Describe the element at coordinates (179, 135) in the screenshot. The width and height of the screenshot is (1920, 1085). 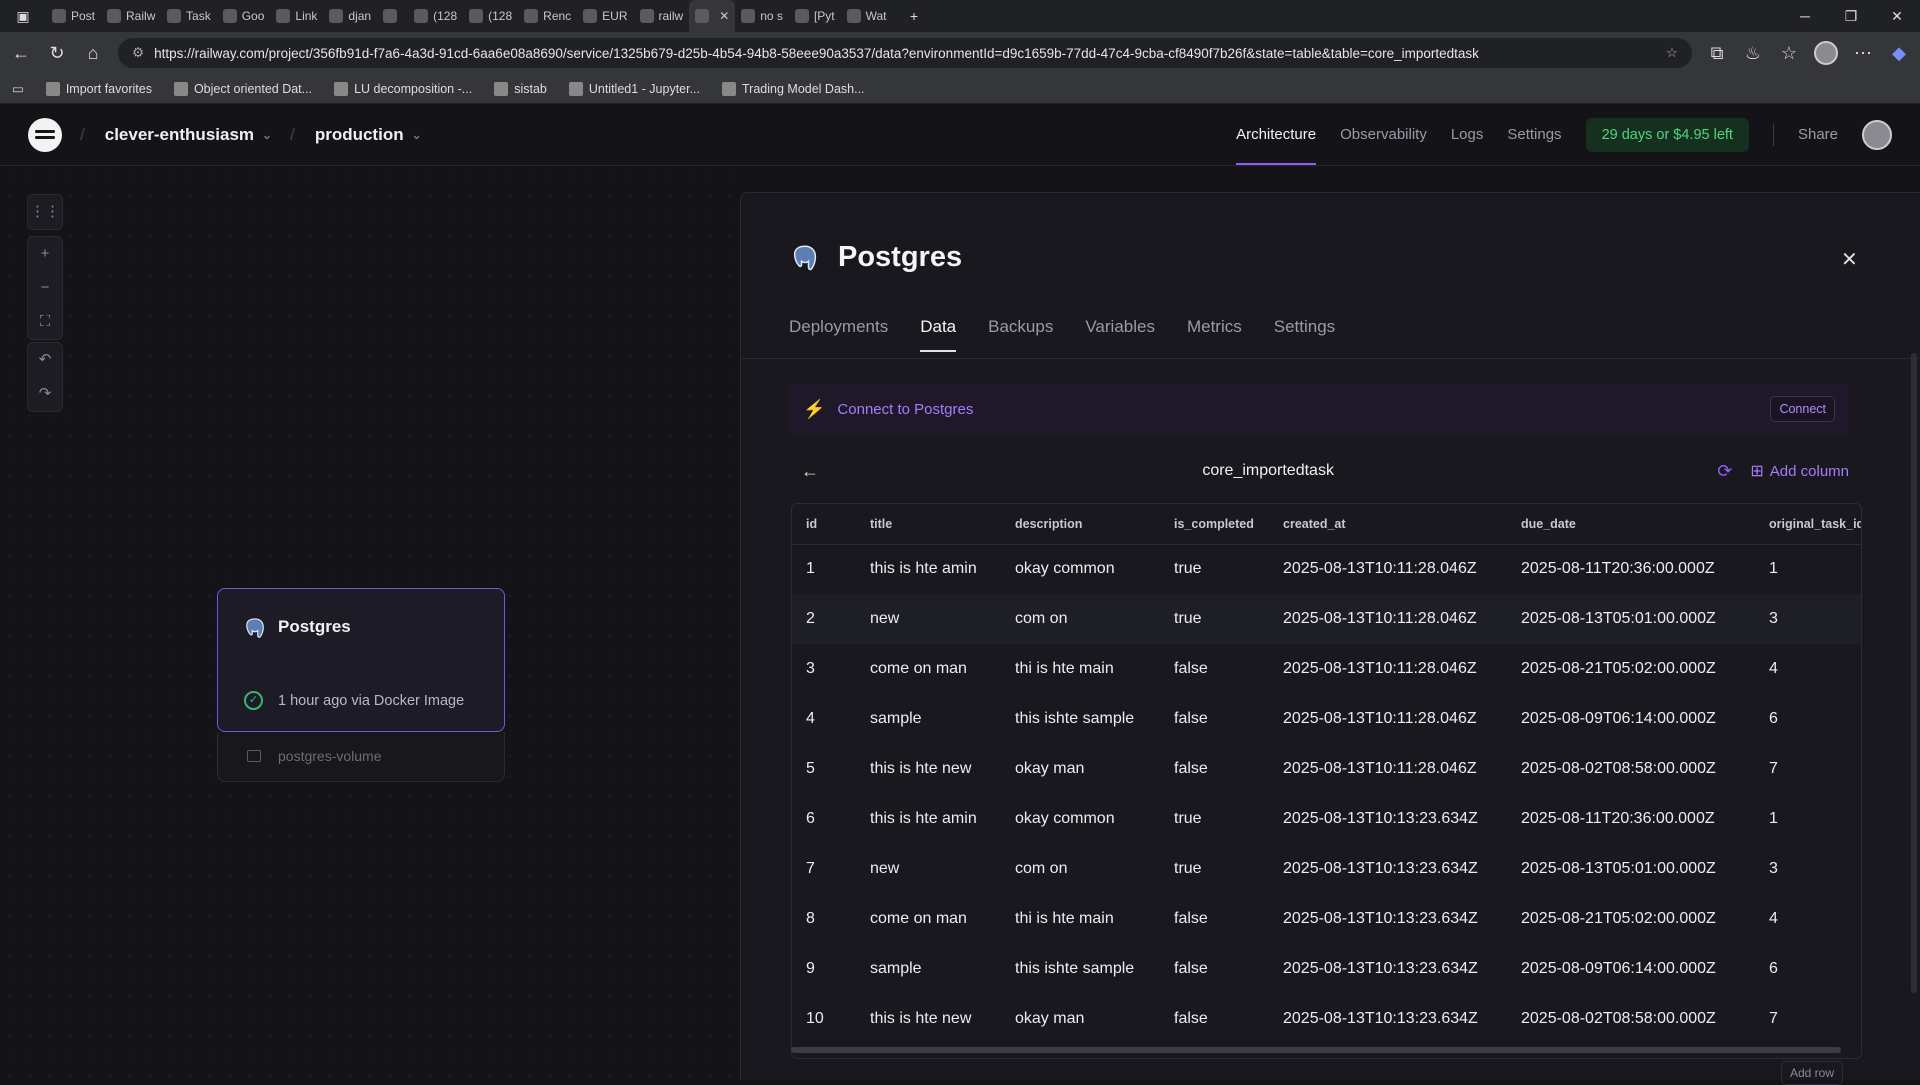
I see `project-name: clever-enthusiasm` at that location.